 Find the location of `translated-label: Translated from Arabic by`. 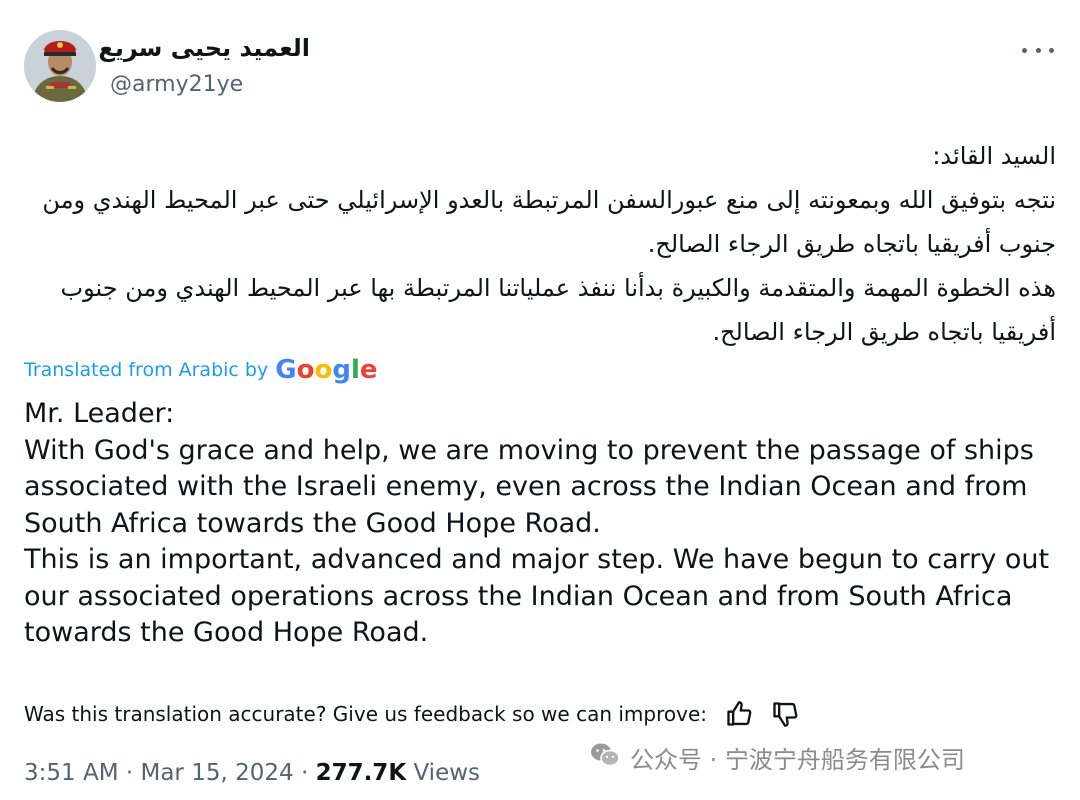

translated-label: Translated from Arabic by is located at coordinates (146, 370).